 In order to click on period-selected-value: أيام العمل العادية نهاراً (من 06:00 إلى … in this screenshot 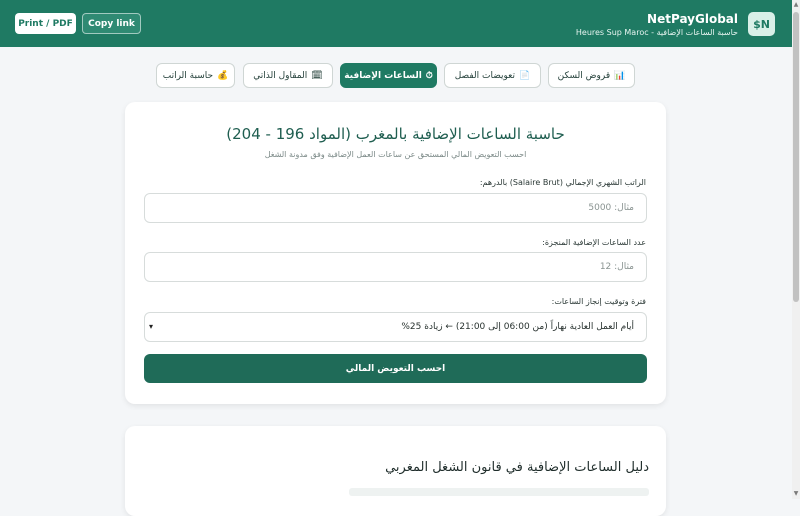, I will do `click(517, 327)`.